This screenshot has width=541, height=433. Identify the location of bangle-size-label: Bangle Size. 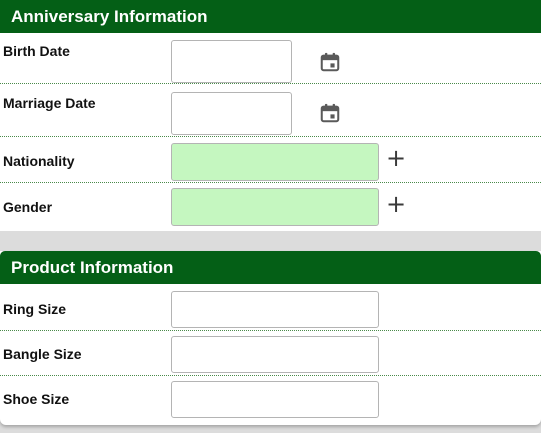
(42, 354).